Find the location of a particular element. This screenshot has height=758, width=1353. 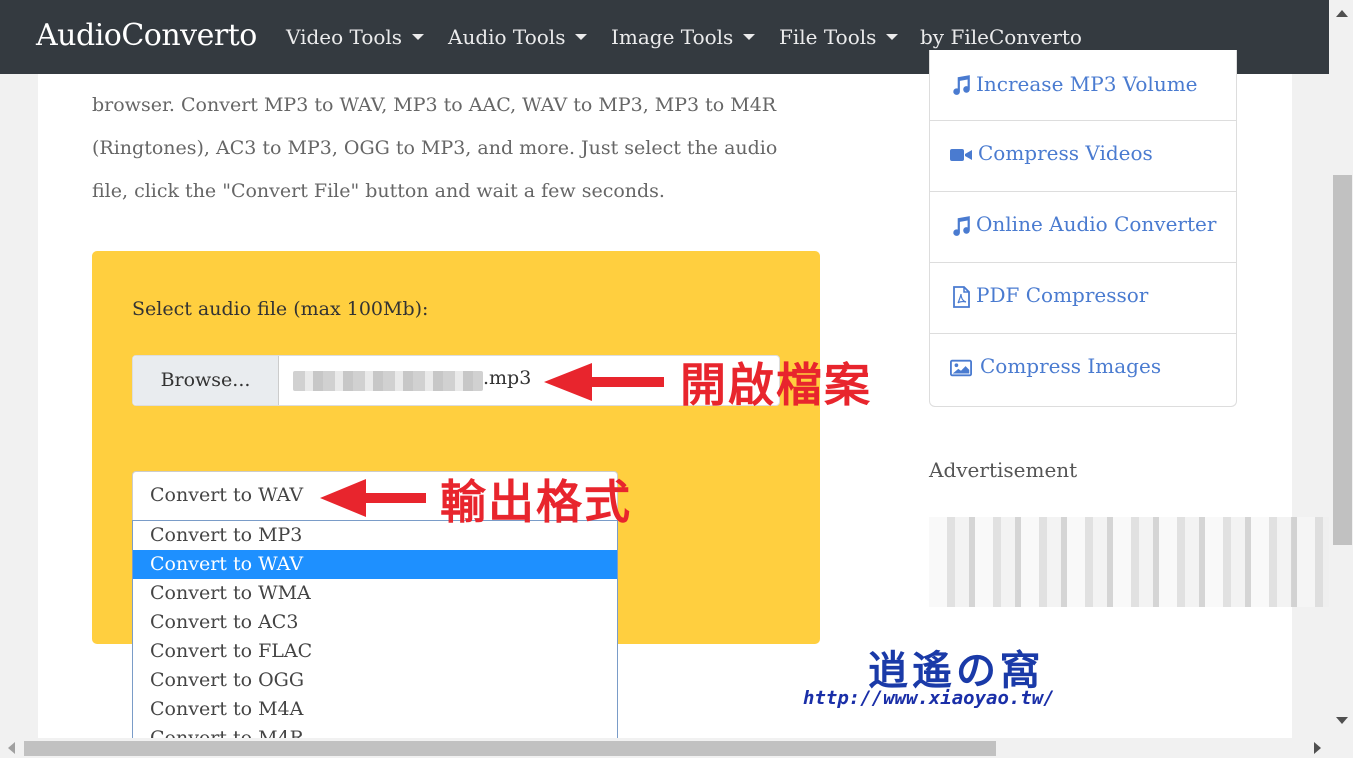

sidebar-item-label: Compress Videos is located at coordinates (1065, 153).